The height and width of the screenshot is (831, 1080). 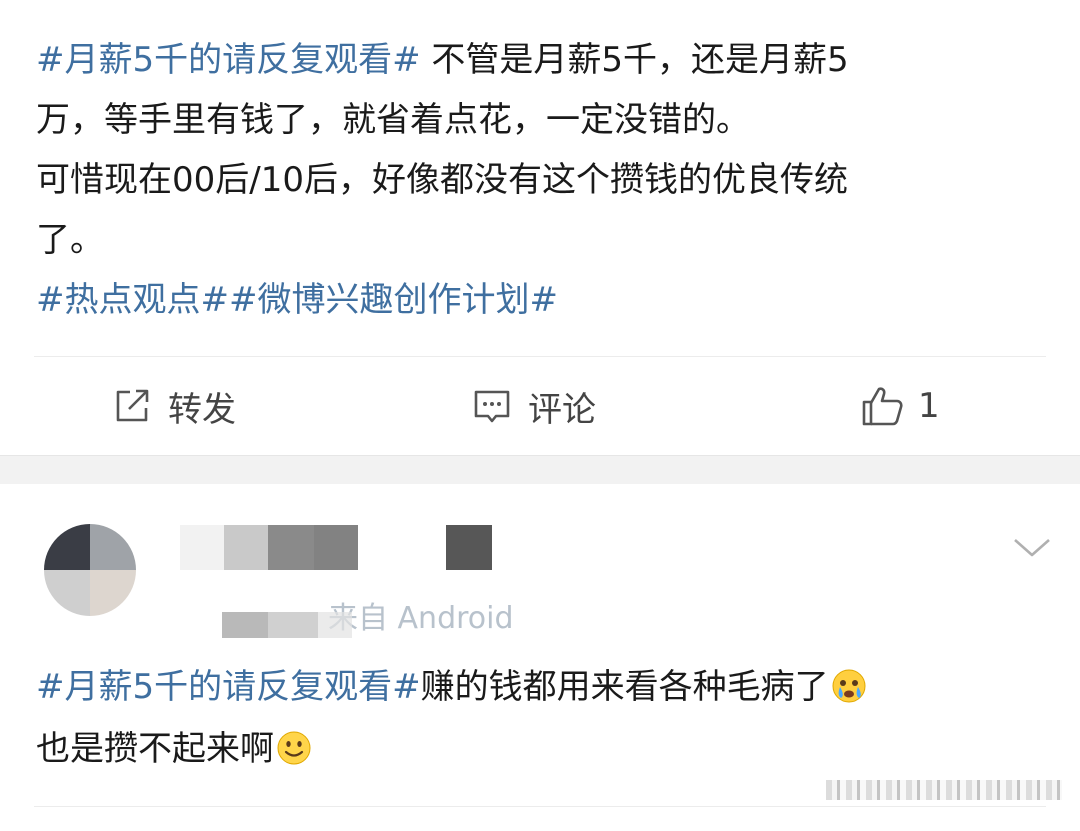 I want to click on crying-emoji-icon, so click(x=849, y=686).